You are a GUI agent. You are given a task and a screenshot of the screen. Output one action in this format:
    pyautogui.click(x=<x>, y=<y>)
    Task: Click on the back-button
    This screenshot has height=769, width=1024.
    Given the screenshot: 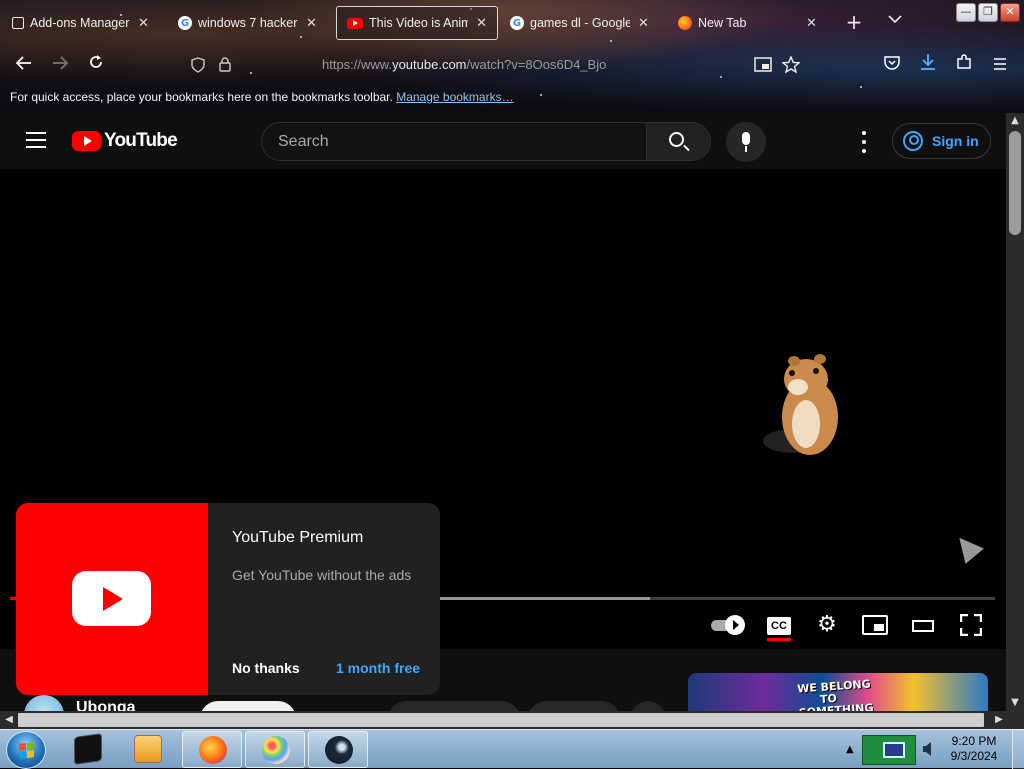 What is the action you would take?
    pyautogui.click(x=24, y=65)
    